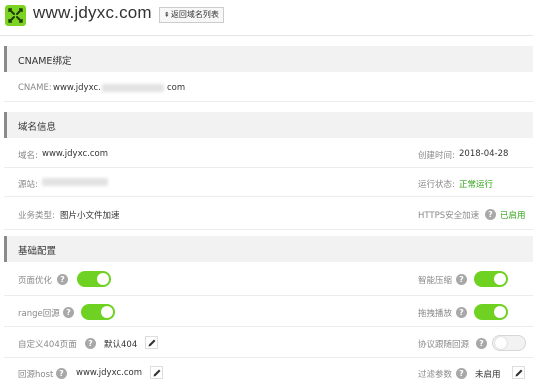 This screenshot has width=533, height=383. I want to click on page-title: www.jdyxc.com, so click(92, 12).